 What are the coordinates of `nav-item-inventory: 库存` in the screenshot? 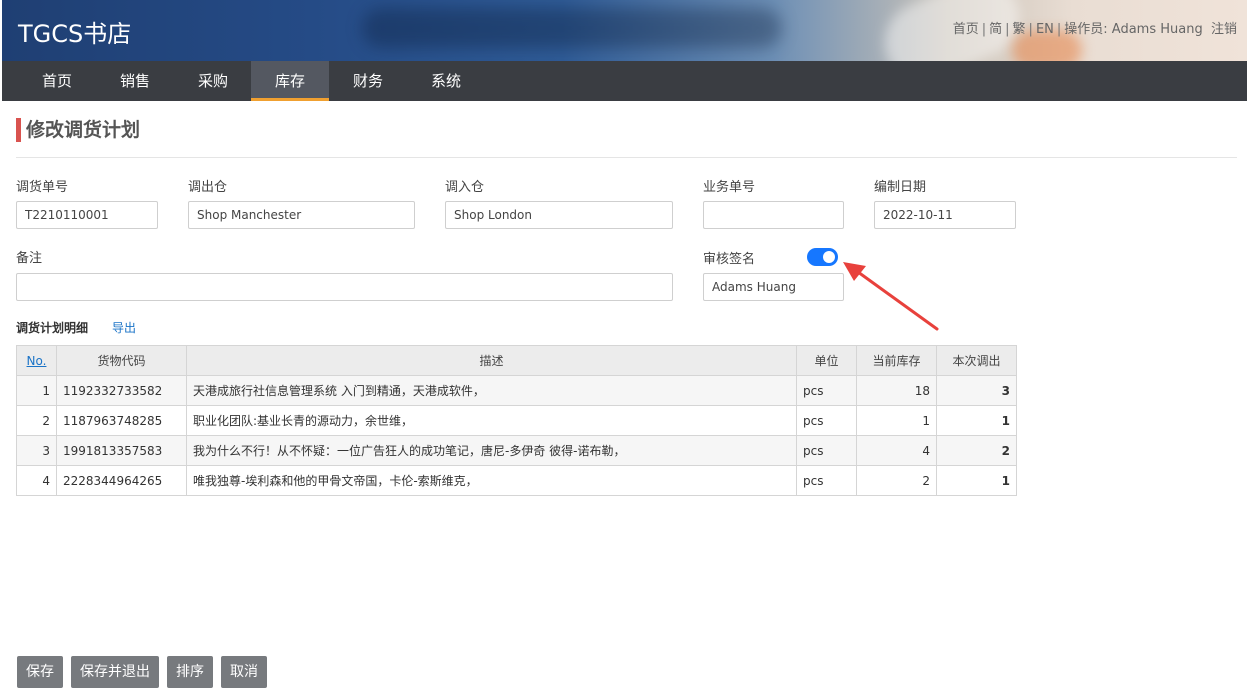 It's located at (290, 81).